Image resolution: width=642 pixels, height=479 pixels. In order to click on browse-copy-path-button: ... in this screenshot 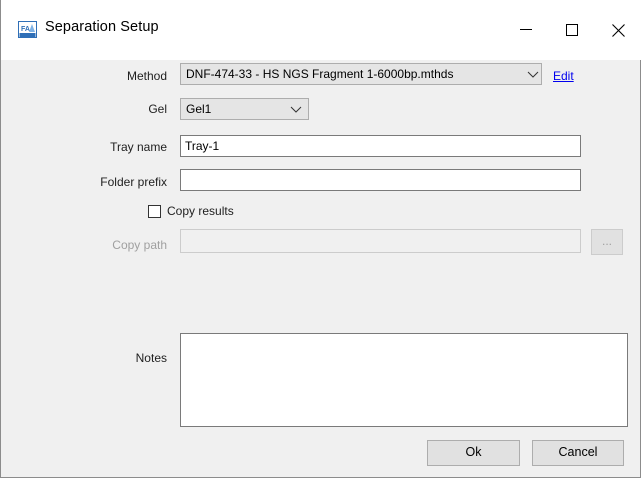, I will do `click(607, 242)`.